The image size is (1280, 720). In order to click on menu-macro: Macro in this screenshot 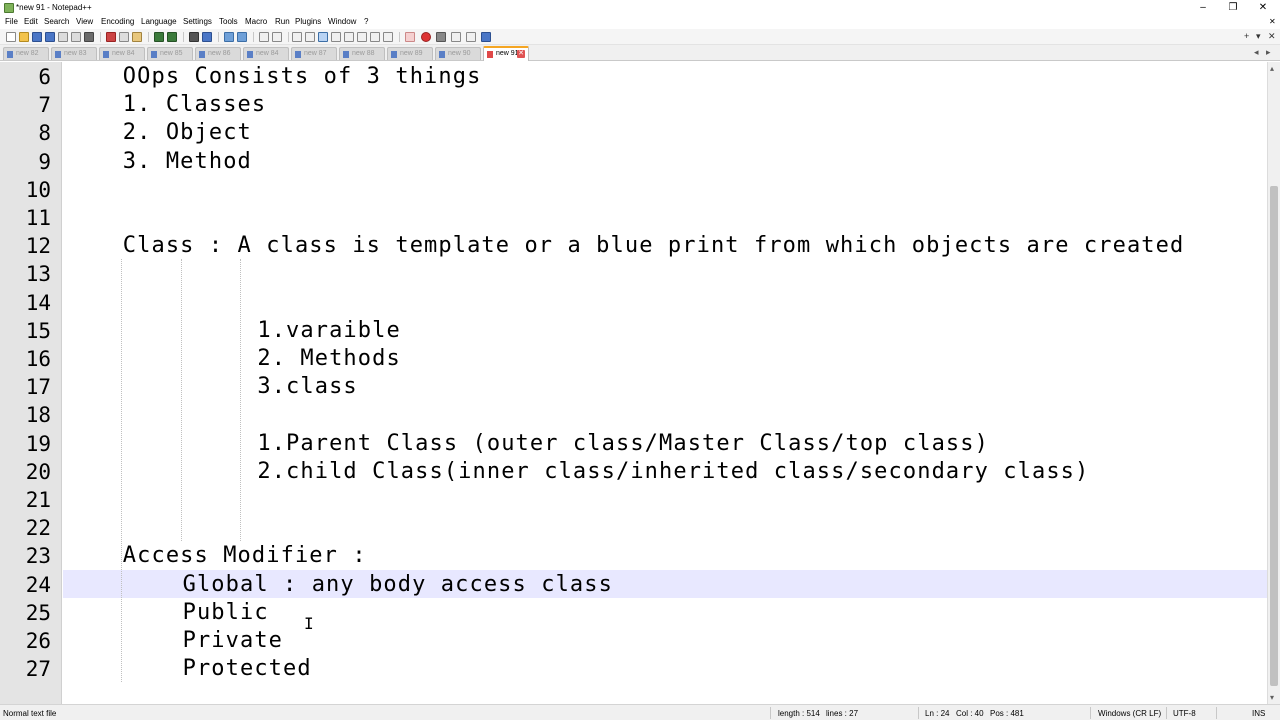, I will do `click(256, 21)`.